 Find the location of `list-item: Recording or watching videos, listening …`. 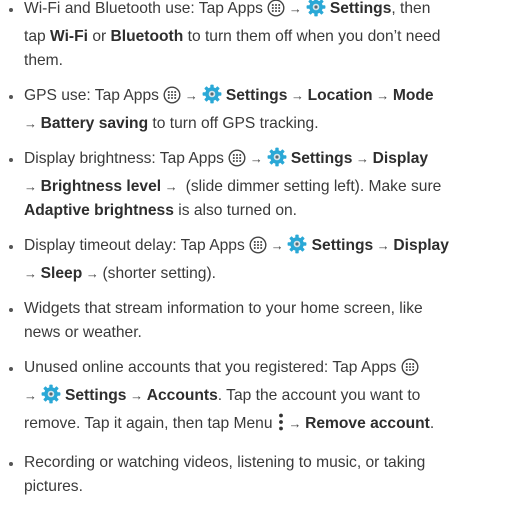

list-item: Recording or watching videos, listening … is located at coordinates (256, 475).